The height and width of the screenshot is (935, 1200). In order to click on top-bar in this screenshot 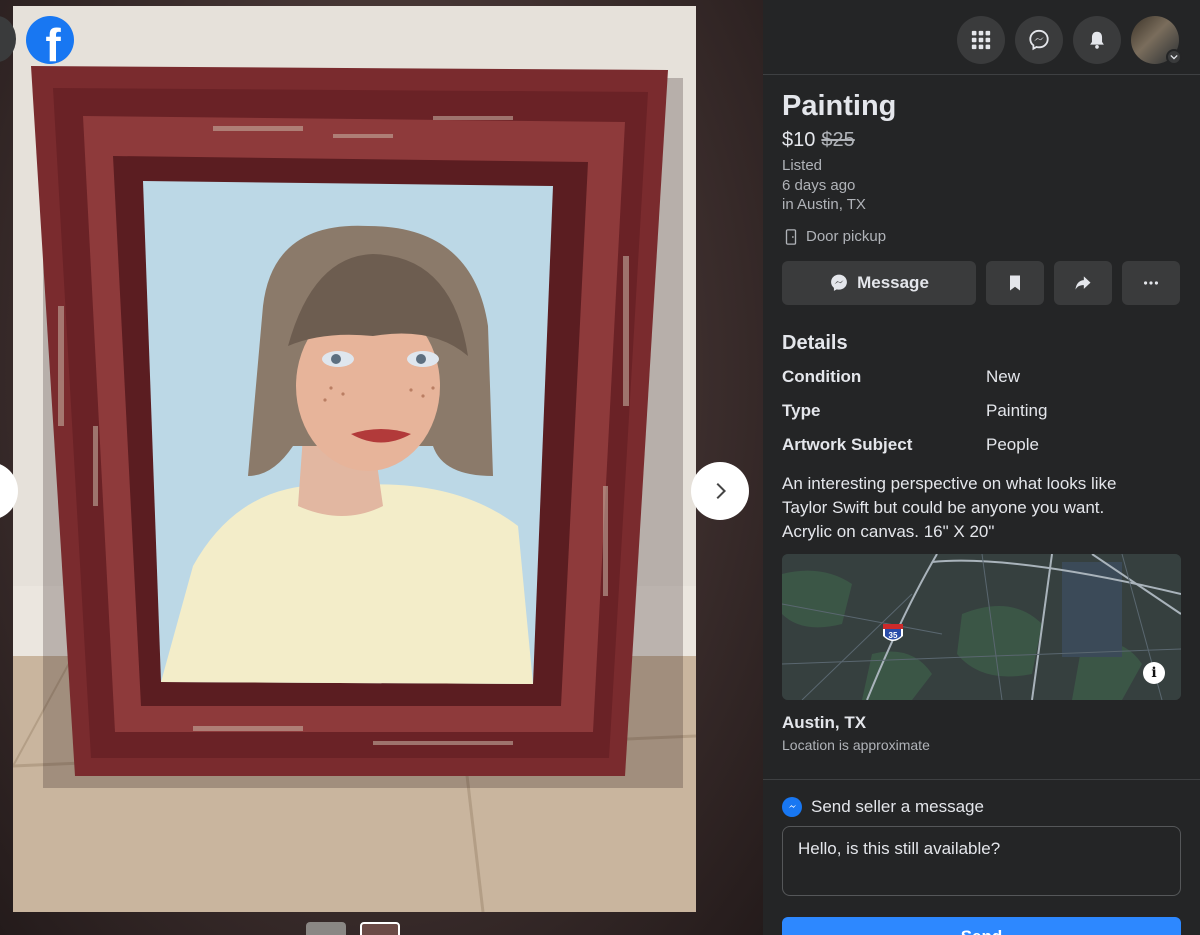, I will do `click(981, 37)`.